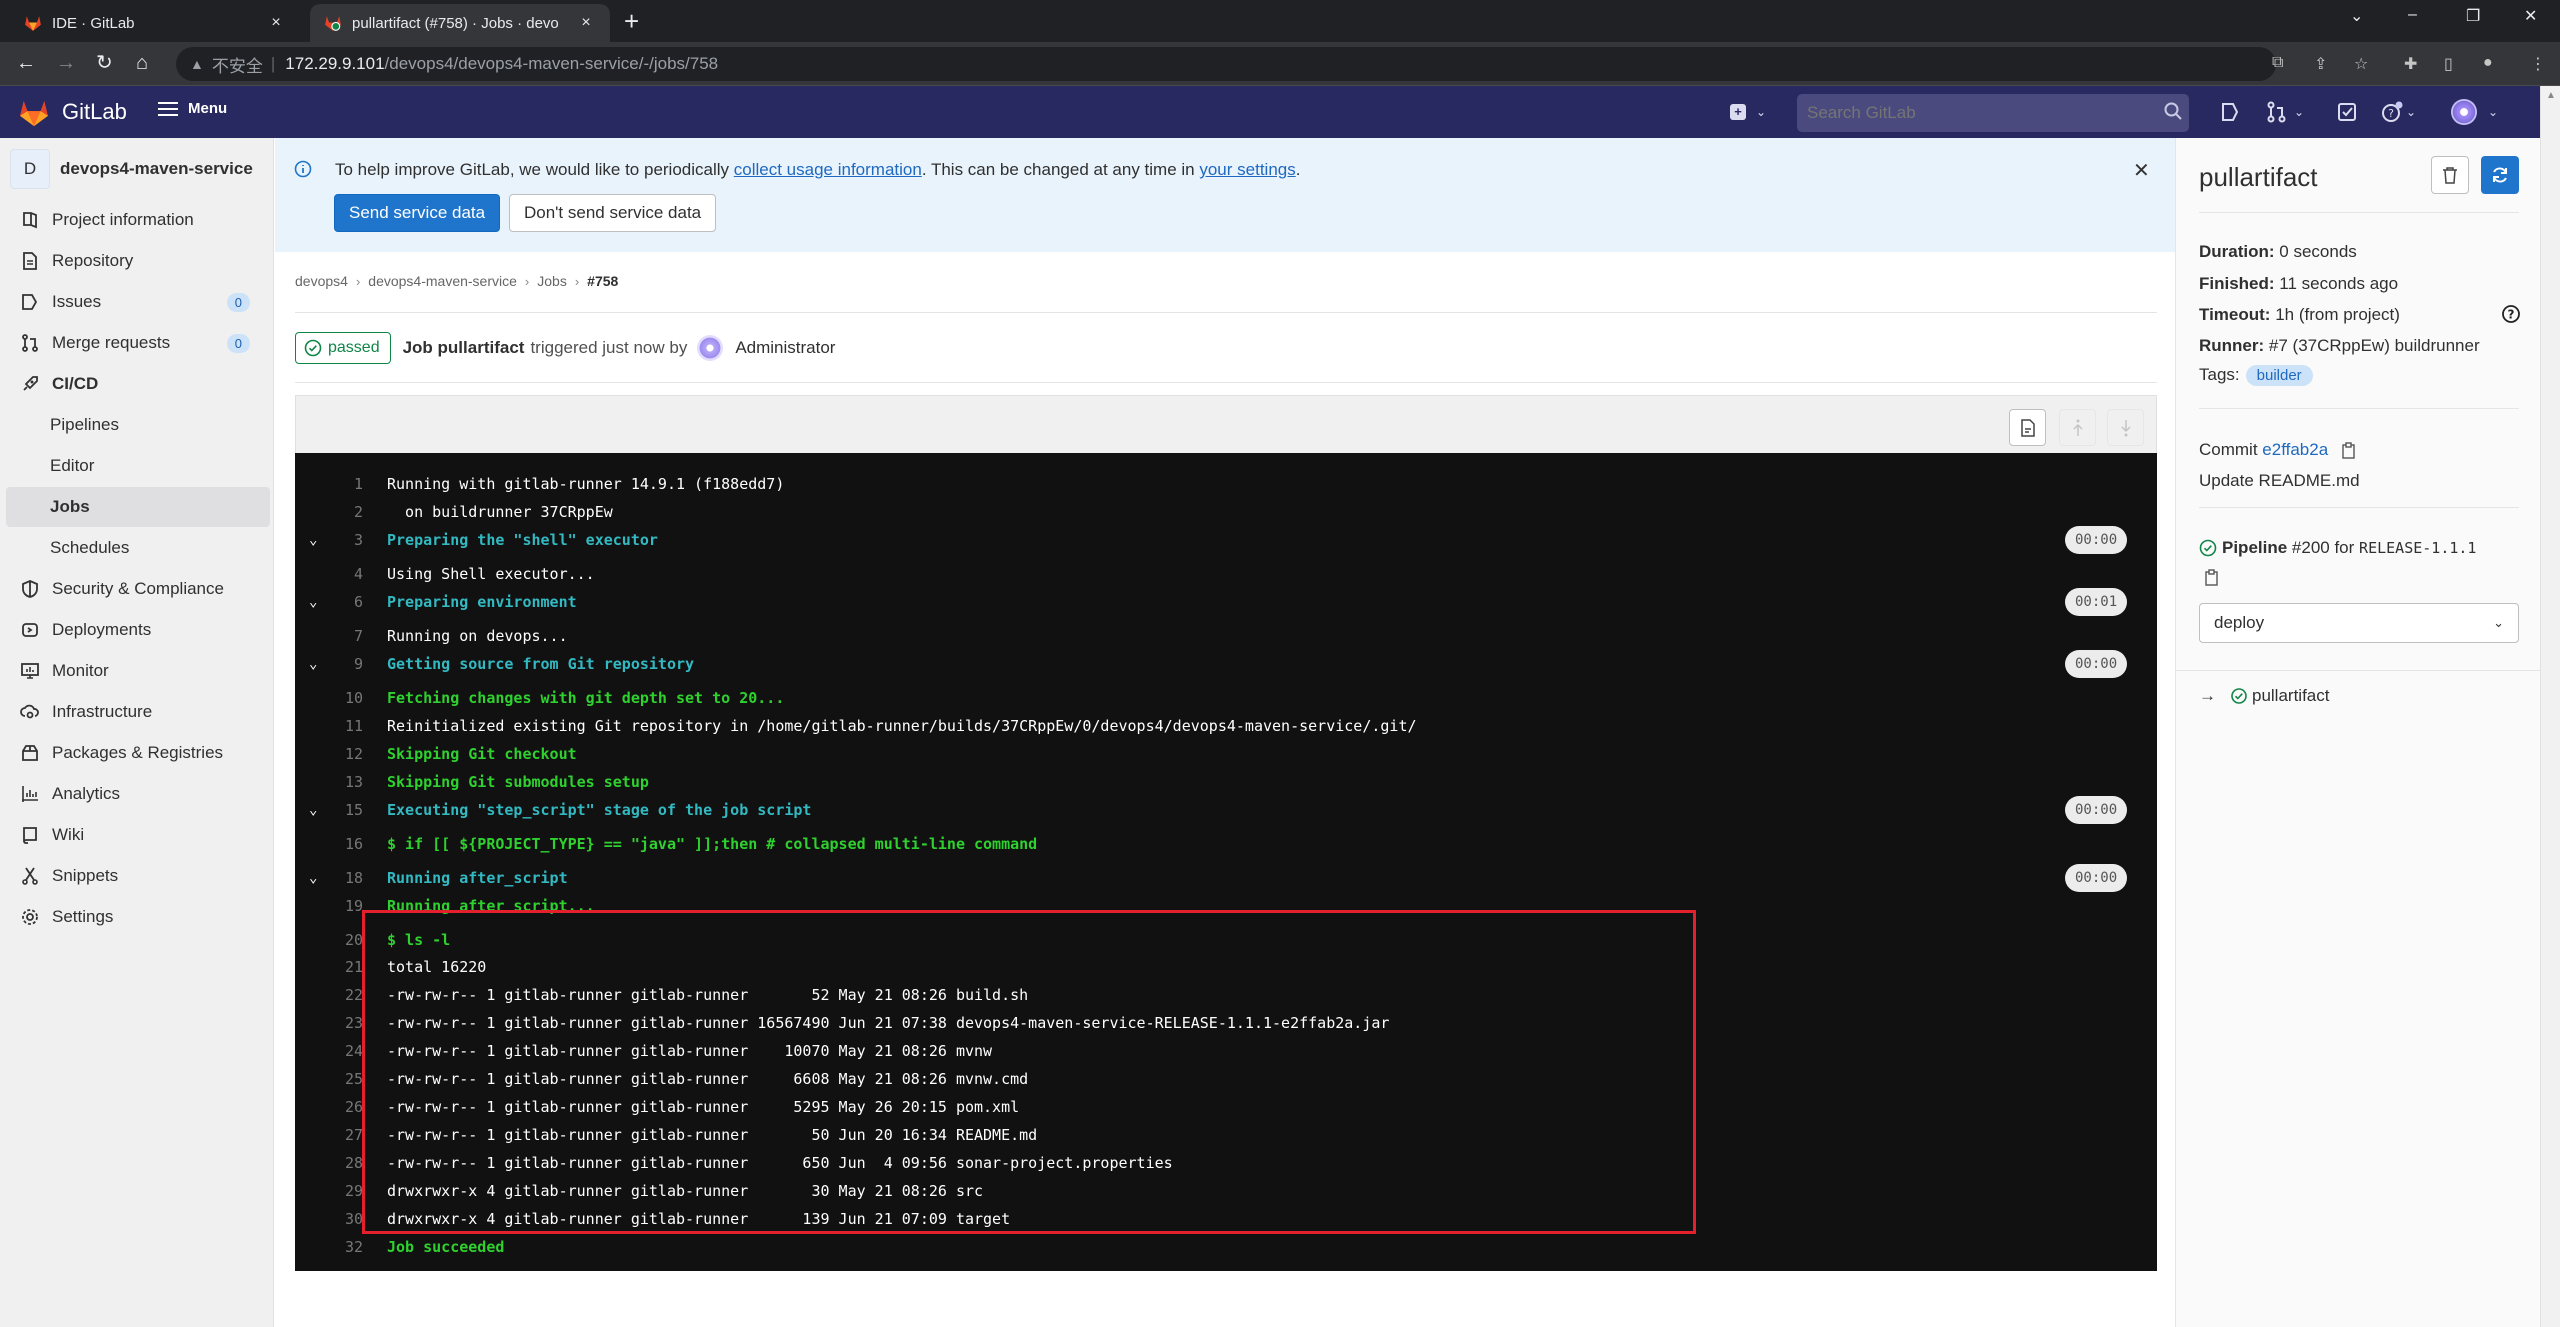  What do you see at coordinates (2530, 16) in the screenshot?
I see `close-window-button: ✕` at bounding box center [2530, 16].